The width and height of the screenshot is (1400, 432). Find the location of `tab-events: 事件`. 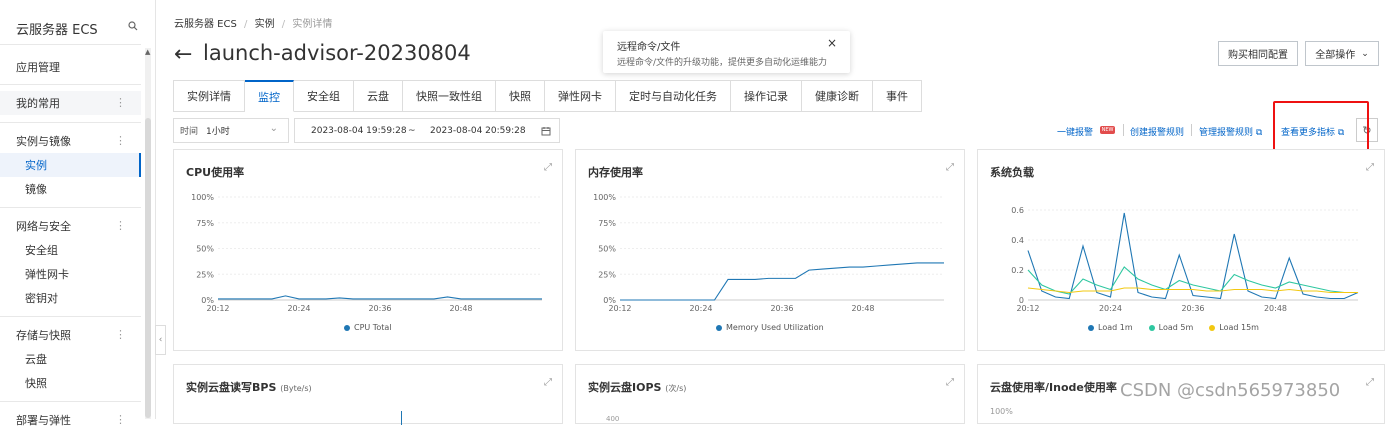

tab-events: 事件 is located at coordinates (897, 96).